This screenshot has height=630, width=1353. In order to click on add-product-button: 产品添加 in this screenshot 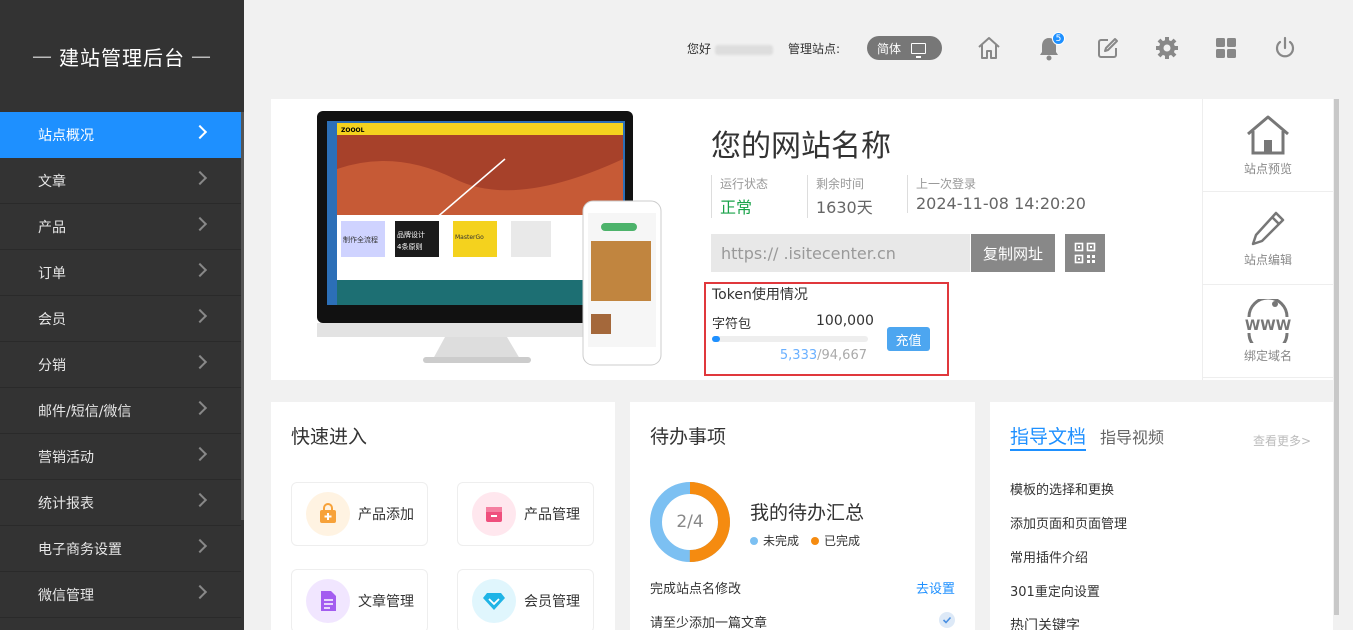, I will do `click(359, 514)`.